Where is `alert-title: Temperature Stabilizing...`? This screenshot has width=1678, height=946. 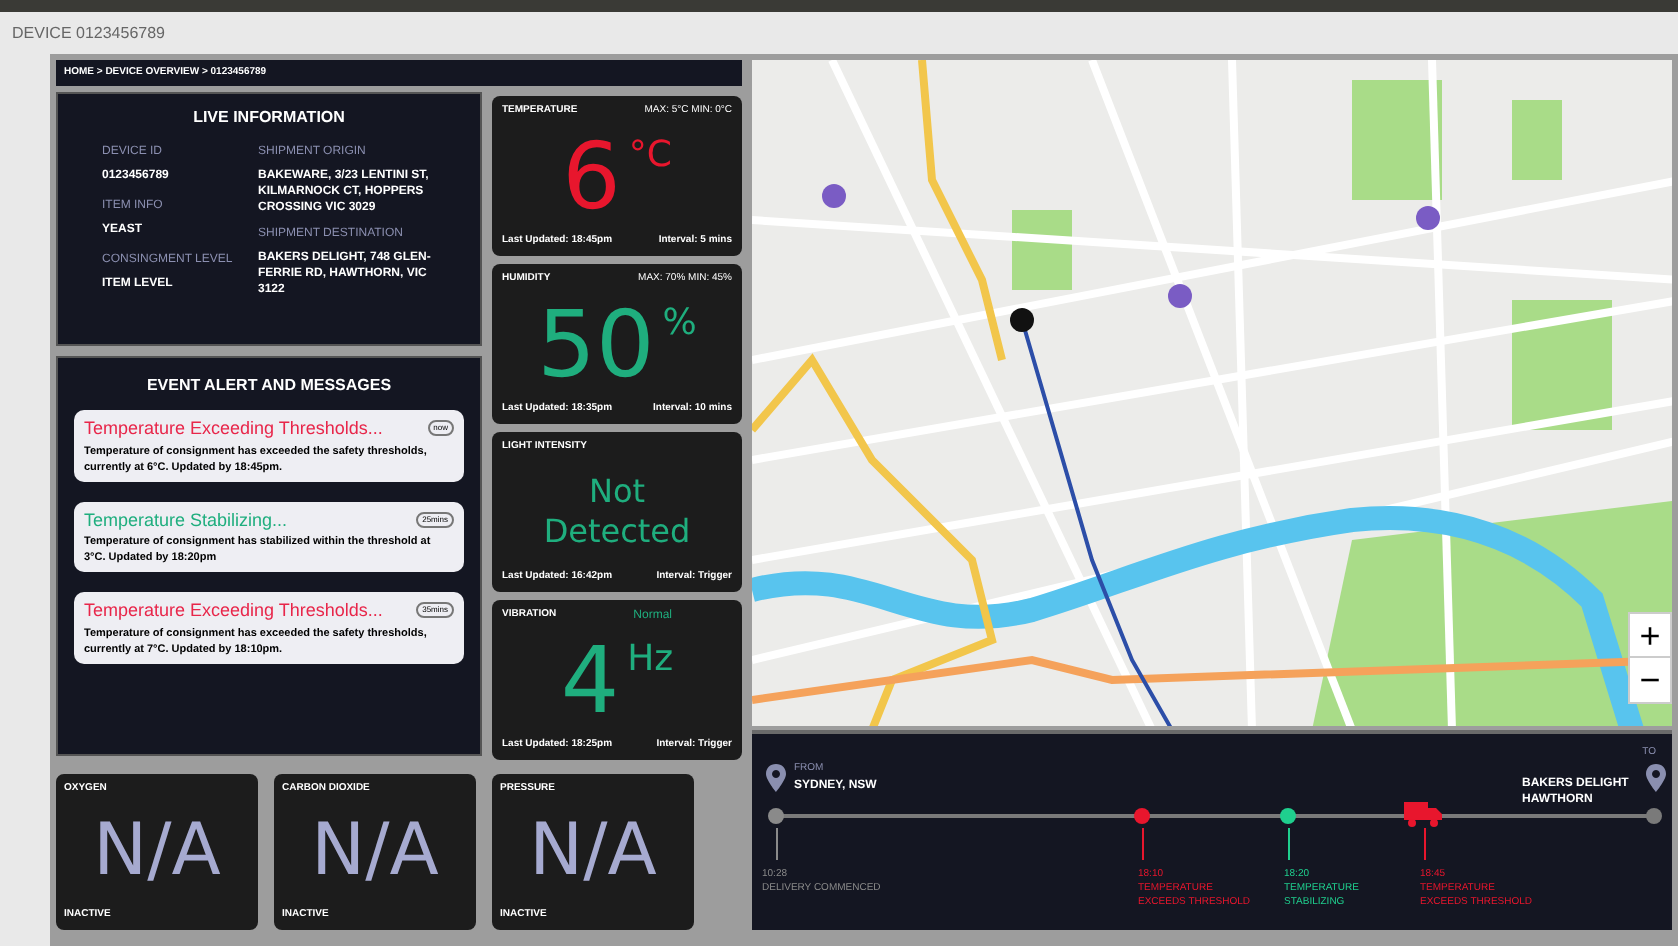 alert-title: Temperature Stabilizing... is located at coordinates (186, 520).